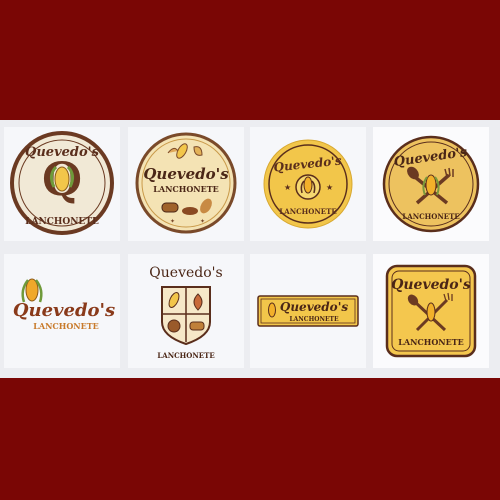  I want to click on logo-square-badge: Quevedo's LANCHONETE, so click(431, 311).